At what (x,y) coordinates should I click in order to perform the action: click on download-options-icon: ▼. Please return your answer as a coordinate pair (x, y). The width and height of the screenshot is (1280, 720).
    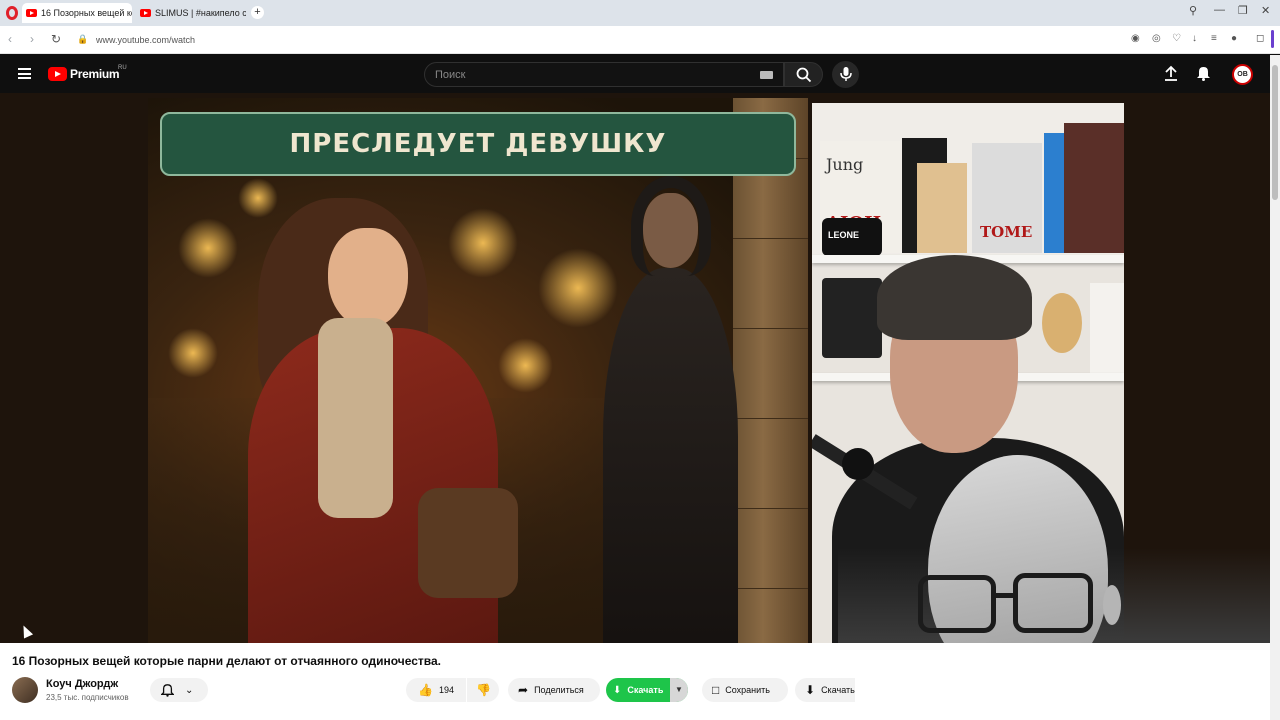
    Looking at the image, I should click on (679, 690).